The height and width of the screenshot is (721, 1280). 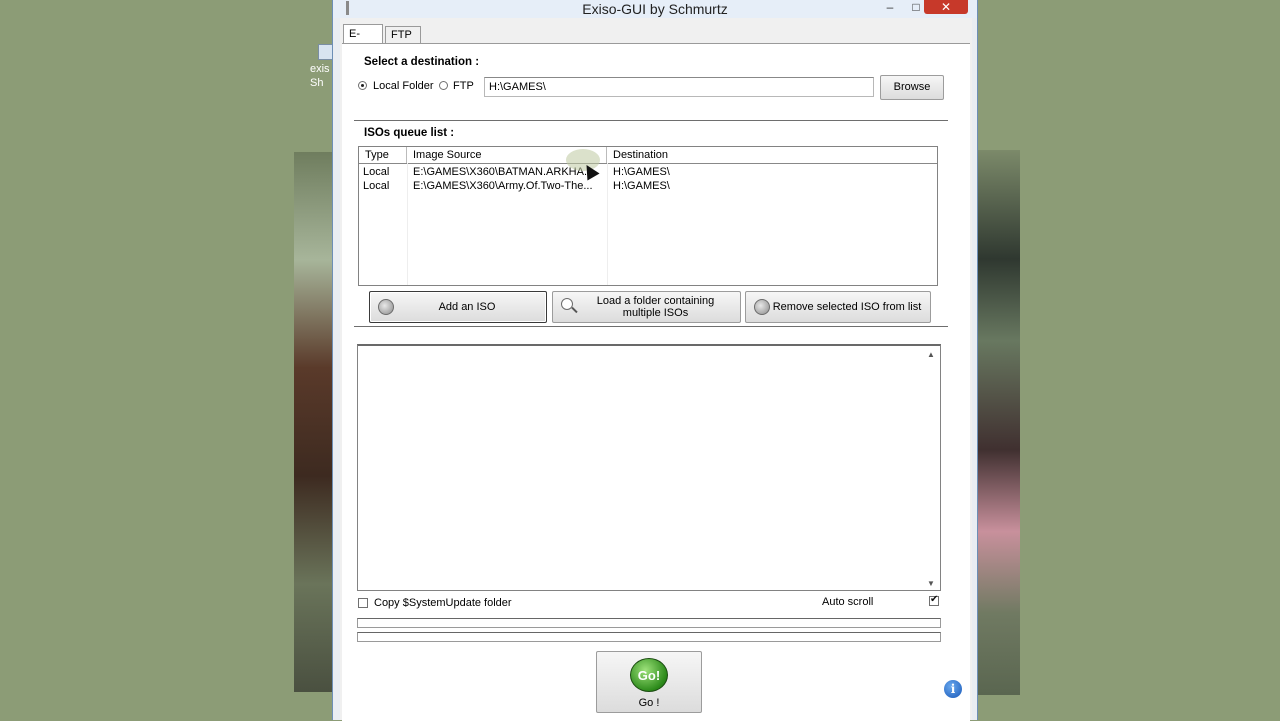 I want to click on log-scrollbar: ▲ ▼, so click(x=931, y=468).